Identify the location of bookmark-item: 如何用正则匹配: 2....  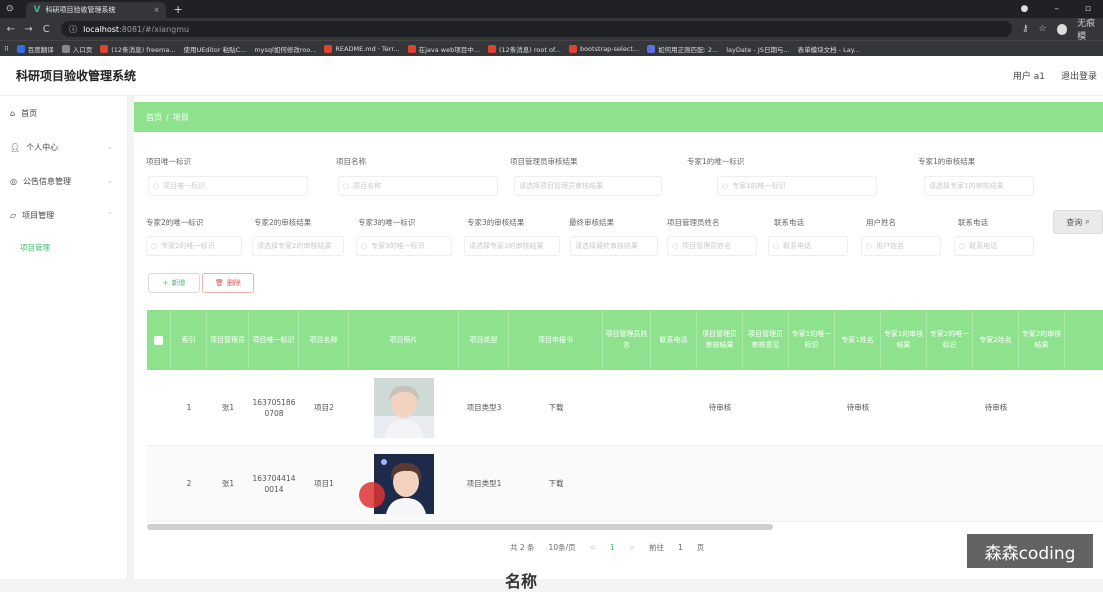
(682, 49).